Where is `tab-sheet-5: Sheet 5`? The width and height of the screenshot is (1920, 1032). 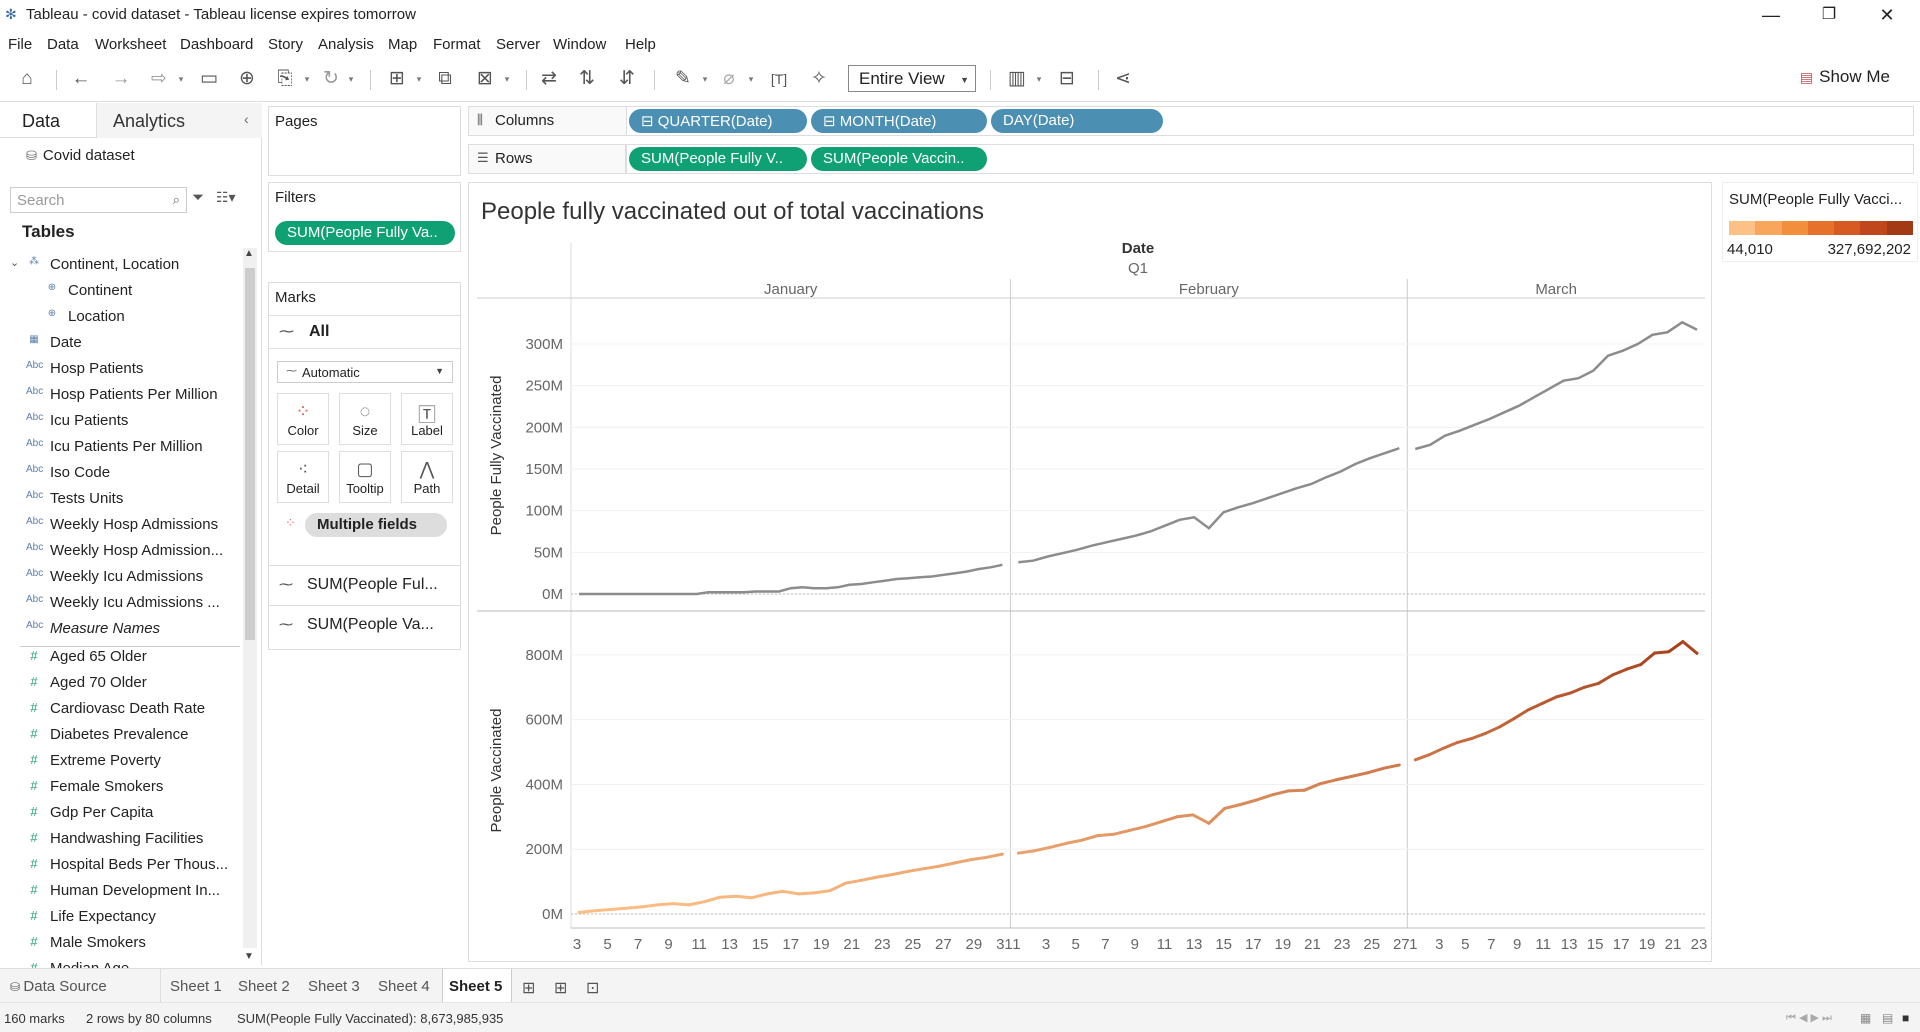
tab-sheet-5: Sheet 5 is located at coordinates (476, 986).